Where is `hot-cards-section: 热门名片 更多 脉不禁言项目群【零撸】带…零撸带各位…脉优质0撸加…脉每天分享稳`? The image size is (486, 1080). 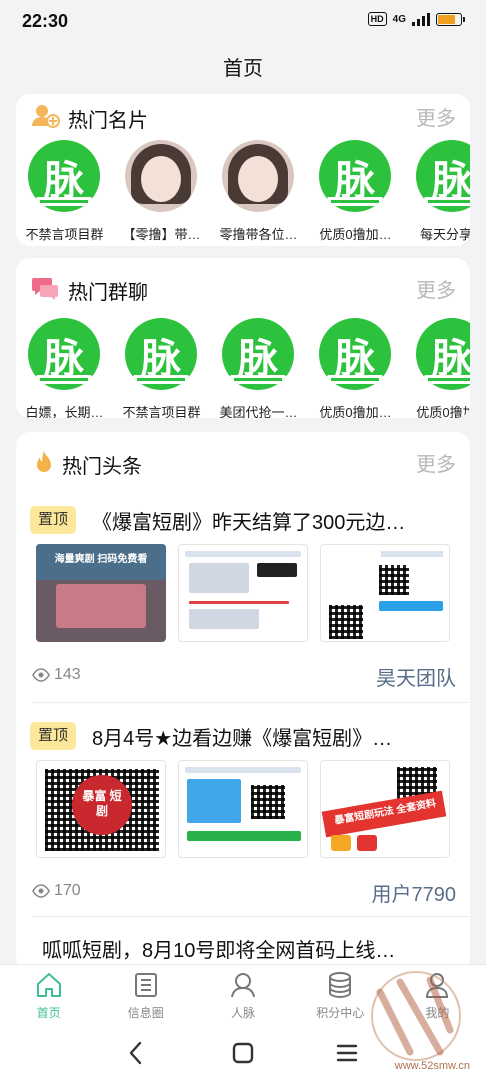
hot-cards-section: 热门名片 更多 脉不禁言项目群【零撸】带…零撸带各位…脉优质0撸加…脉每天分享稳 is located at coordinates (243, 170).